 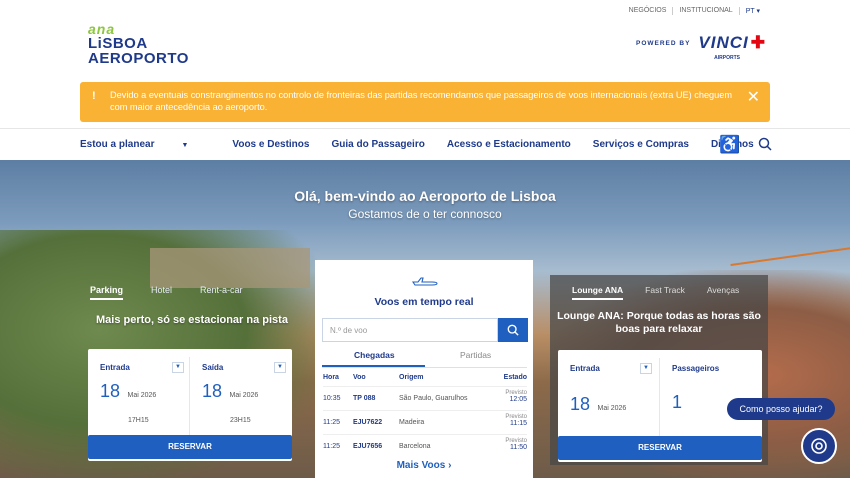 I want to click on tab-chegadas: Chegadas, so click(x=374, y=355).